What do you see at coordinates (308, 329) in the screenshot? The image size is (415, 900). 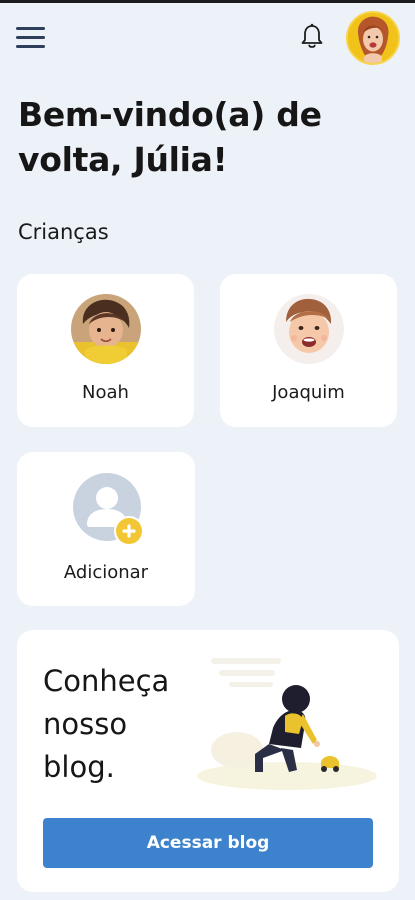 I see `child-avatar-joaquim` at bounding box center [308, 329].